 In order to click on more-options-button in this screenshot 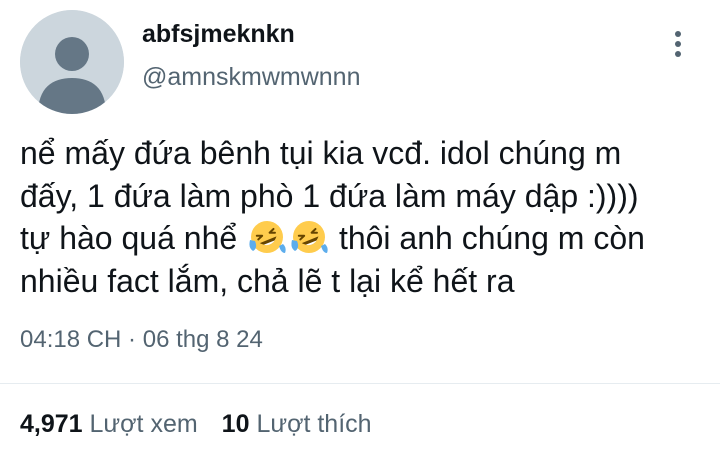, I will do `click(678, 44)`.